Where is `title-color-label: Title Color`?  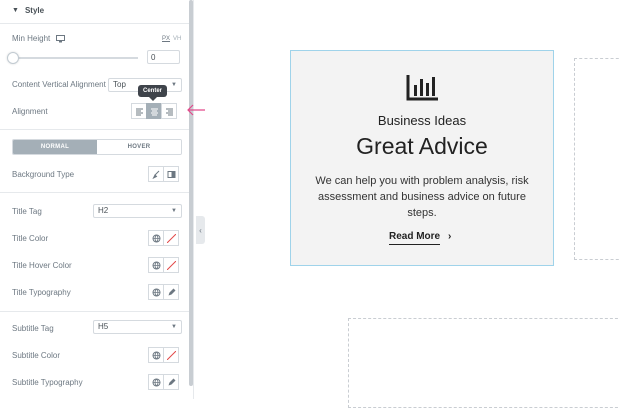
title-color-label: Title Color is located at coordinates (30, 238).